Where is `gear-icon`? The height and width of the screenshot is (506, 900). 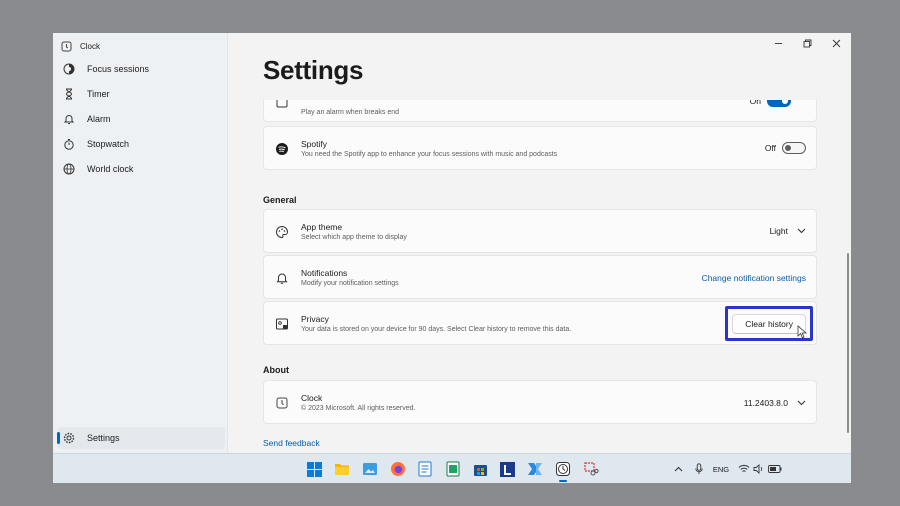 gear-icon is located at coordinates (69, 438).